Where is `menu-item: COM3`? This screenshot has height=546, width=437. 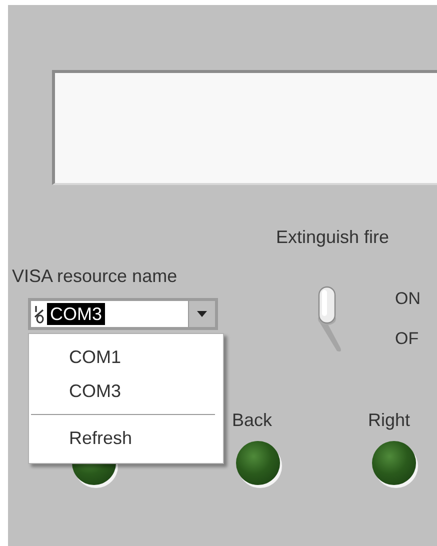 menu-item: COM3 is located at coordinates (126, 391).